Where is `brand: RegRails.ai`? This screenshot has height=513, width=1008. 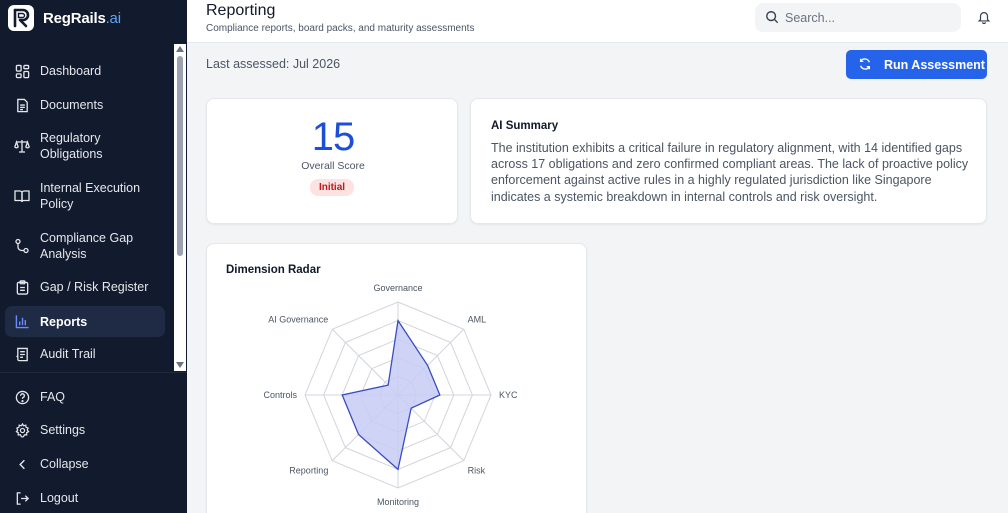
brand: RegRails.ai is located at coordinates (64, 18).